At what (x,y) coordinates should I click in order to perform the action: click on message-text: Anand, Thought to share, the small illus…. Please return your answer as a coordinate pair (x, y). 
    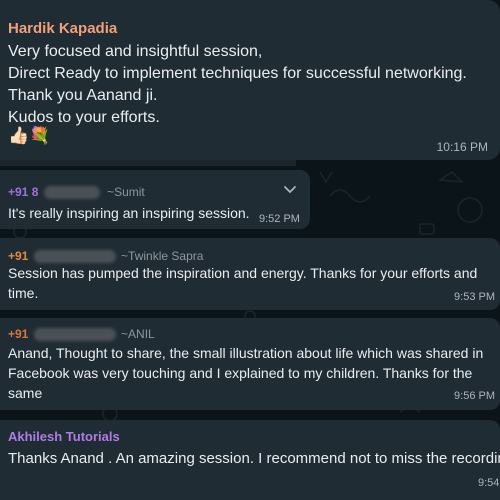
    Looking at the image, I should click on (246, 373).